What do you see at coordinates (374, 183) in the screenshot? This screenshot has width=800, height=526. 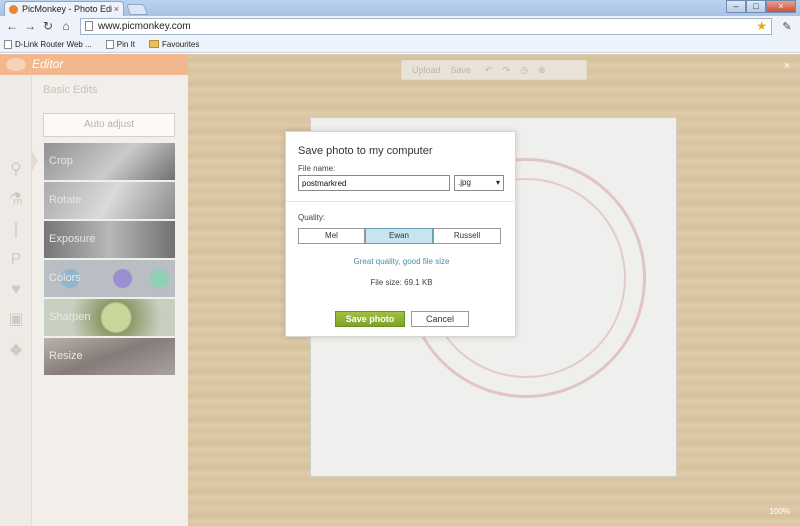 I see `file-name-input` at bounding box center [374, 183].